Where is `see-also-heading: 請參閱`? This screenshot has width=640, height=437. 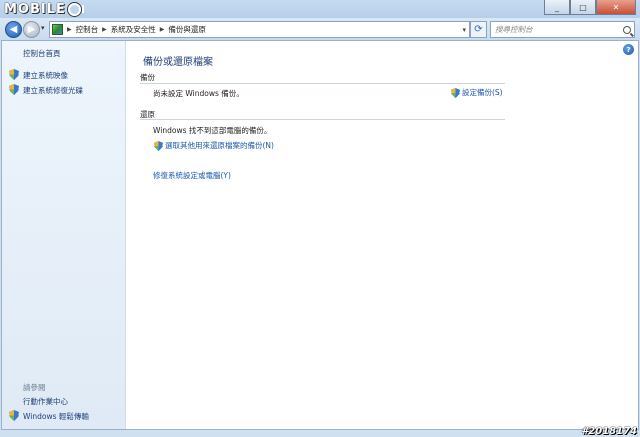 see-also-heading: 請參閱 is located at coordinates (34, 387).